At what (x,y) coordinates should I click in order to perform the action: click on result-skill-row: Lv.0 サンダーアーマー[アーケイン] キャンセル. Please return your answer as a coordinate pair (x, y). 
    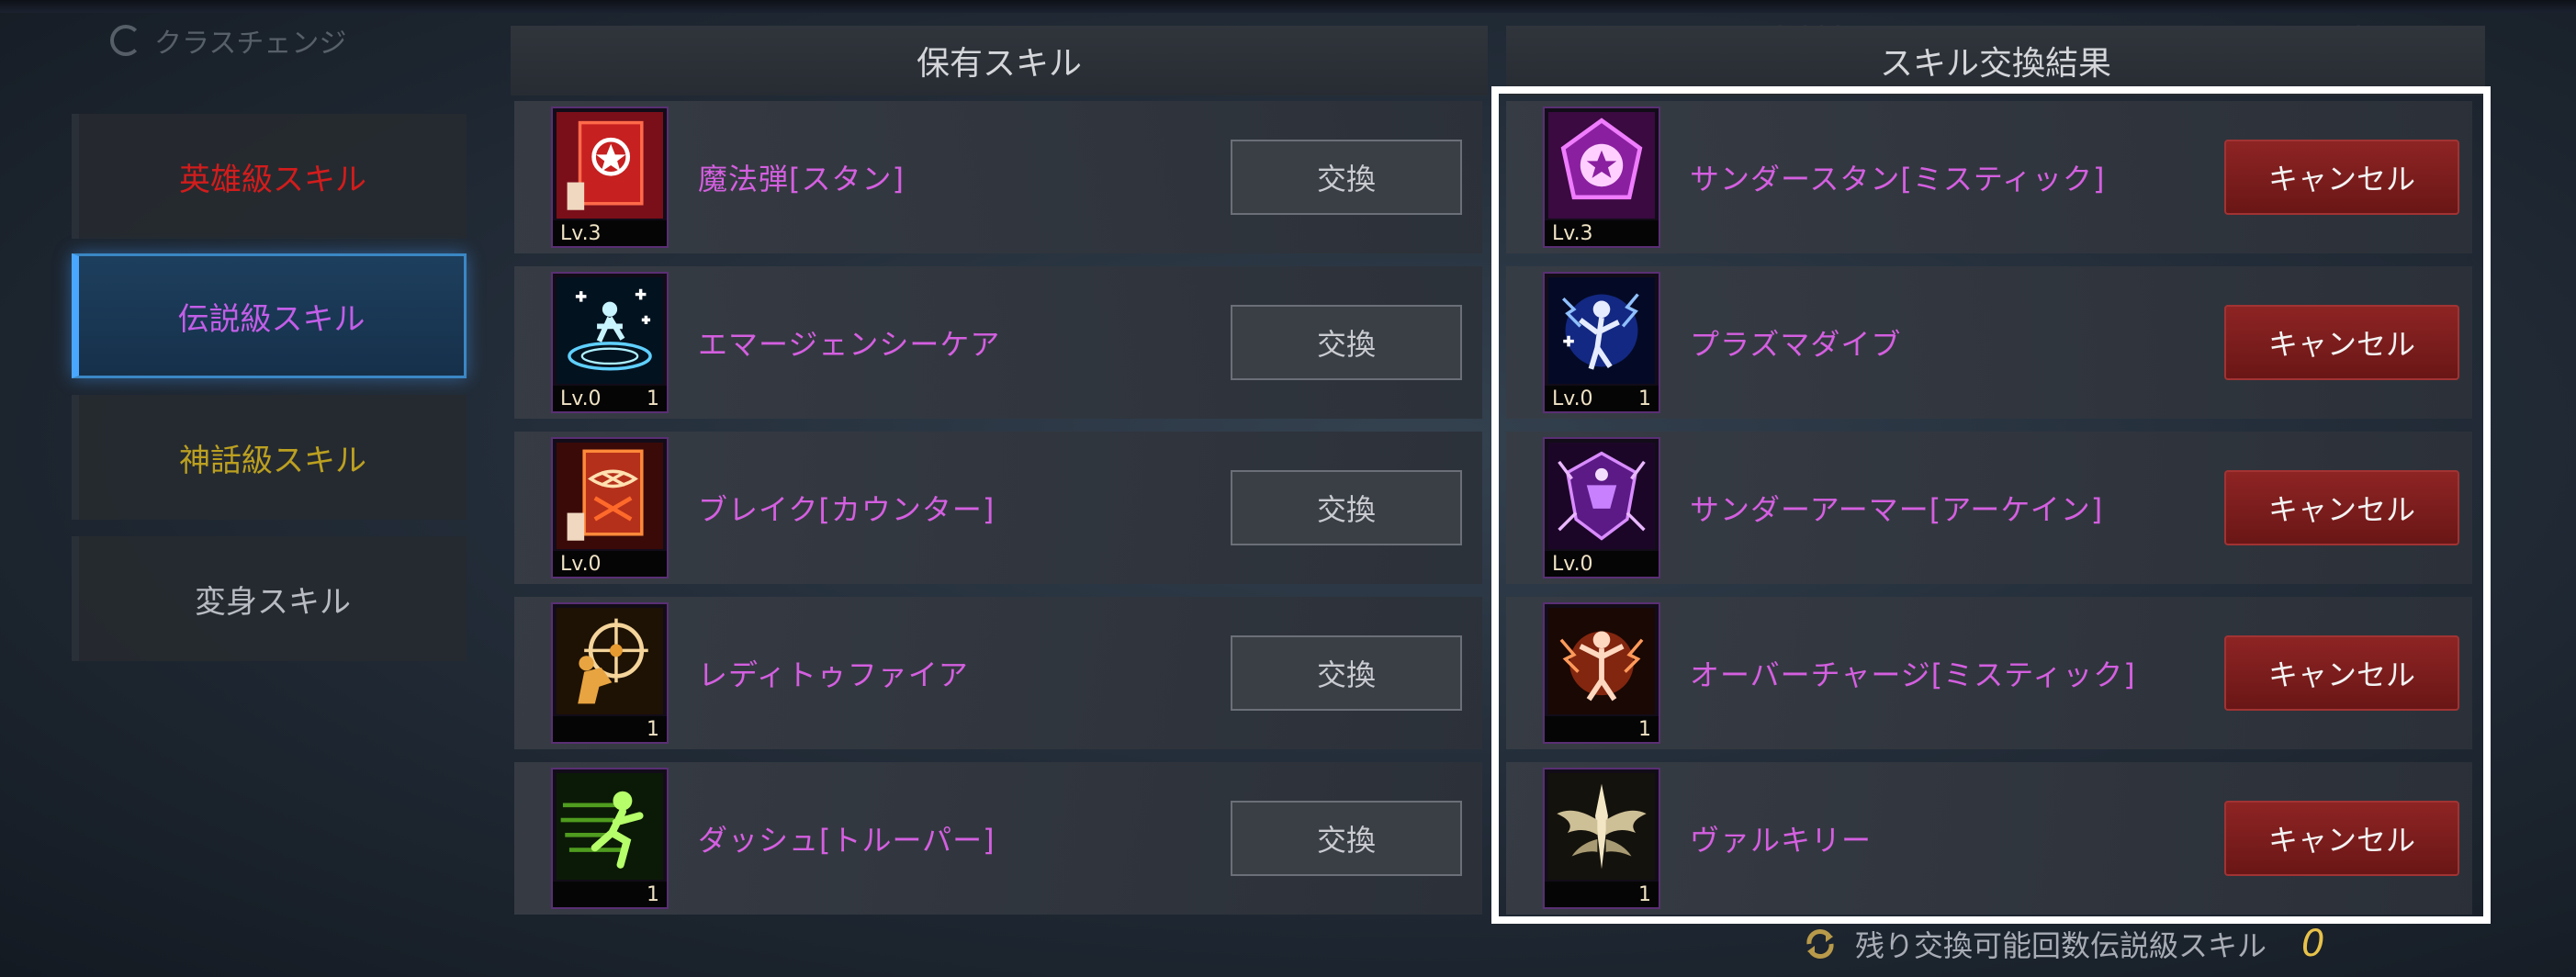
    Looking at the image, I should click on (1989, 508).